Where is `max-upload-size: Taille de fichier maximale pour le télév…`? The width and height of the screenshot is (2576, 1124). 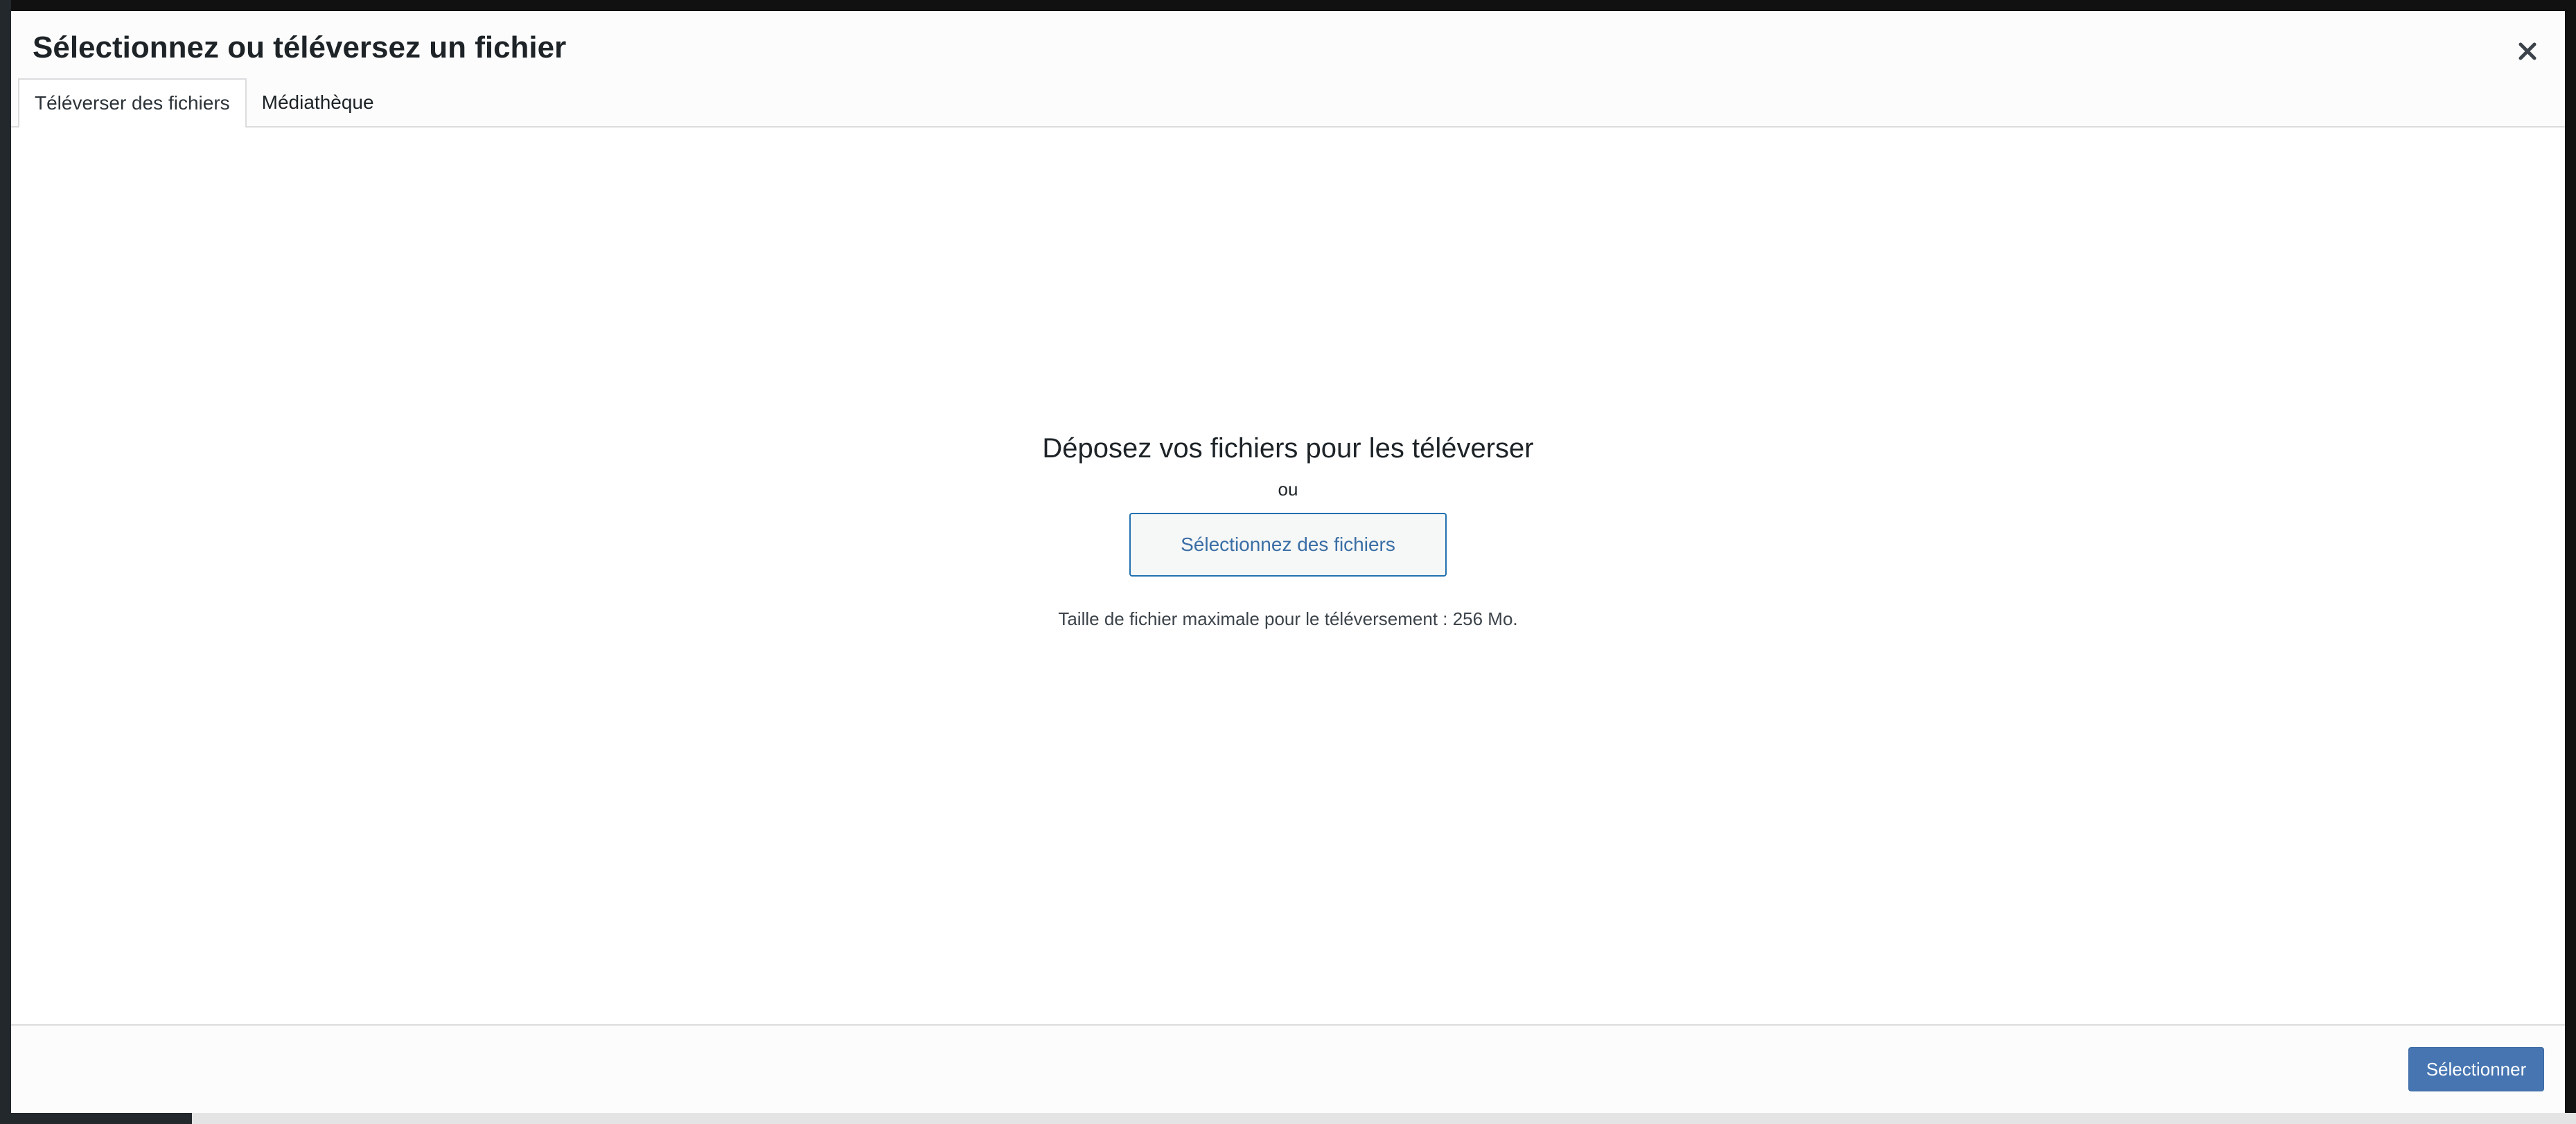 max-upload-size: Taille de fichier maximale pour le télév… is located at coordinates (1288, 618).